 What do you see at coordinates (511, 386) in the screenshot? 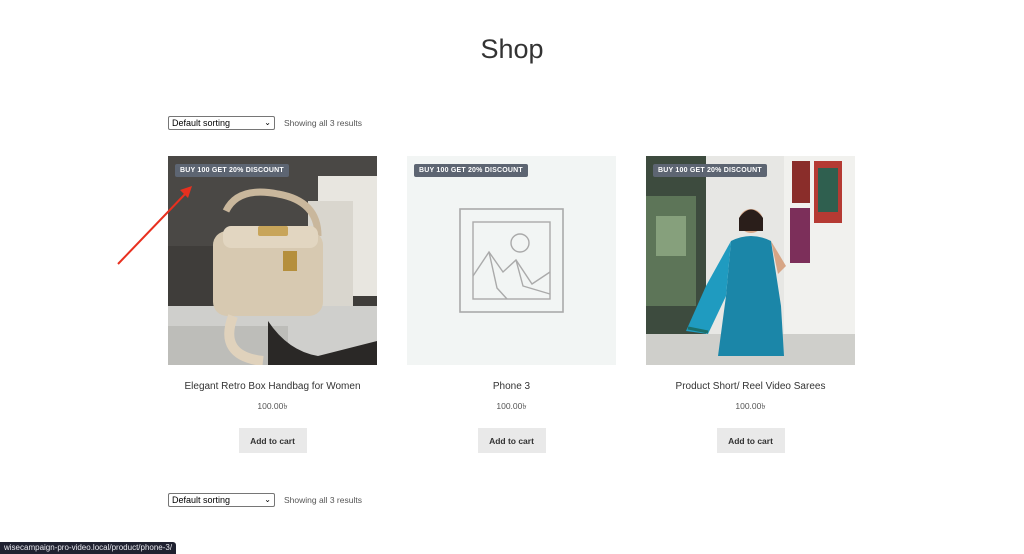
I see `product-title: Phone 3` at bounding box center [511, 386].